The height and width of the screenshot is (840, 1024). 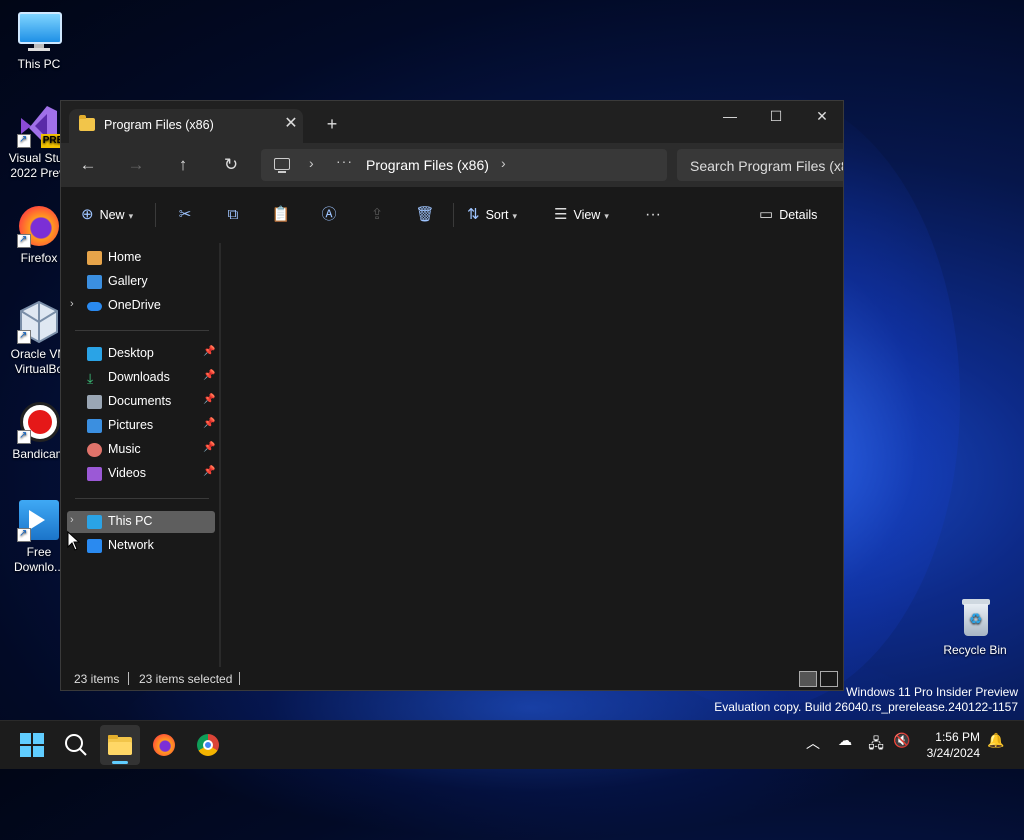 What do you see at coordinates (344, 161) in the screenshot?
I see `breadcrumb-overflow: ···` at bounding box center [344, 161].